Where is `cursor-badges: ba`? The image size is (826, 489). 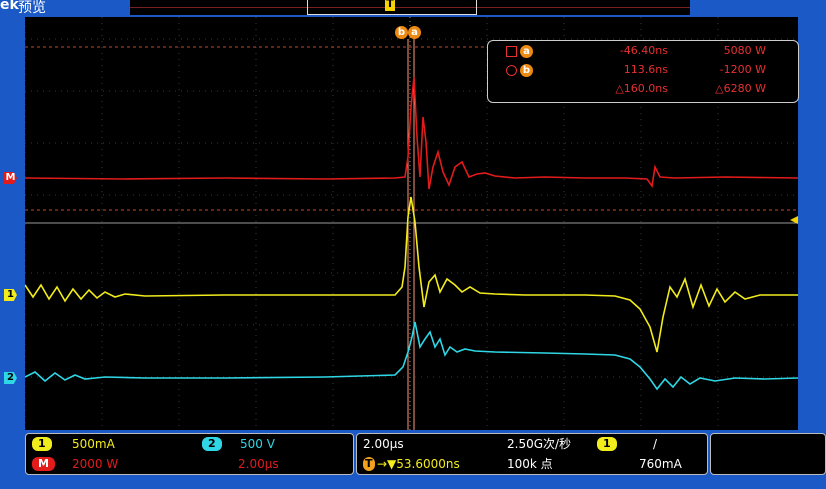
cursor-badges: ba is located at coordinates (408, 31).